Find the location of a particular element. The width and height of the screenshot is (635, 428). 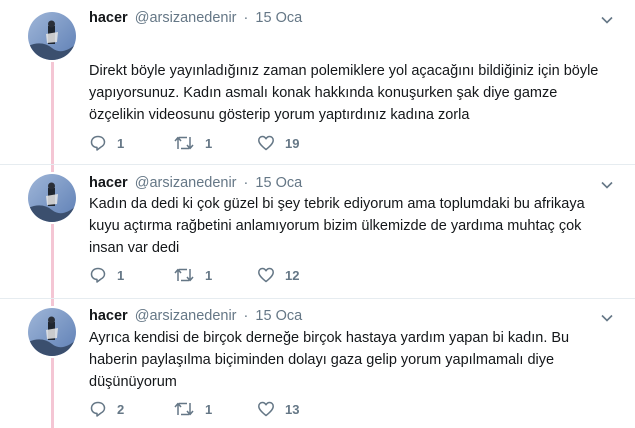

like-count: 13 is located at coordinates (292, 409).